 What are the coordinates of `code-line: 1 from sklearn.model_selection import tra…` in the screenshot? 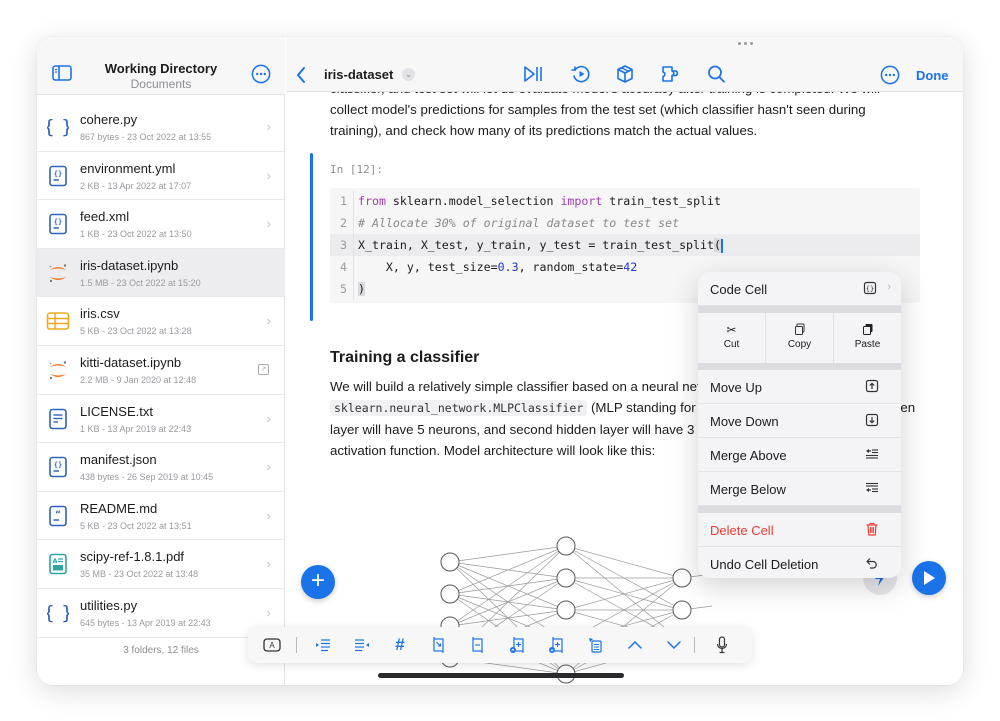 It's located at (625, 201).